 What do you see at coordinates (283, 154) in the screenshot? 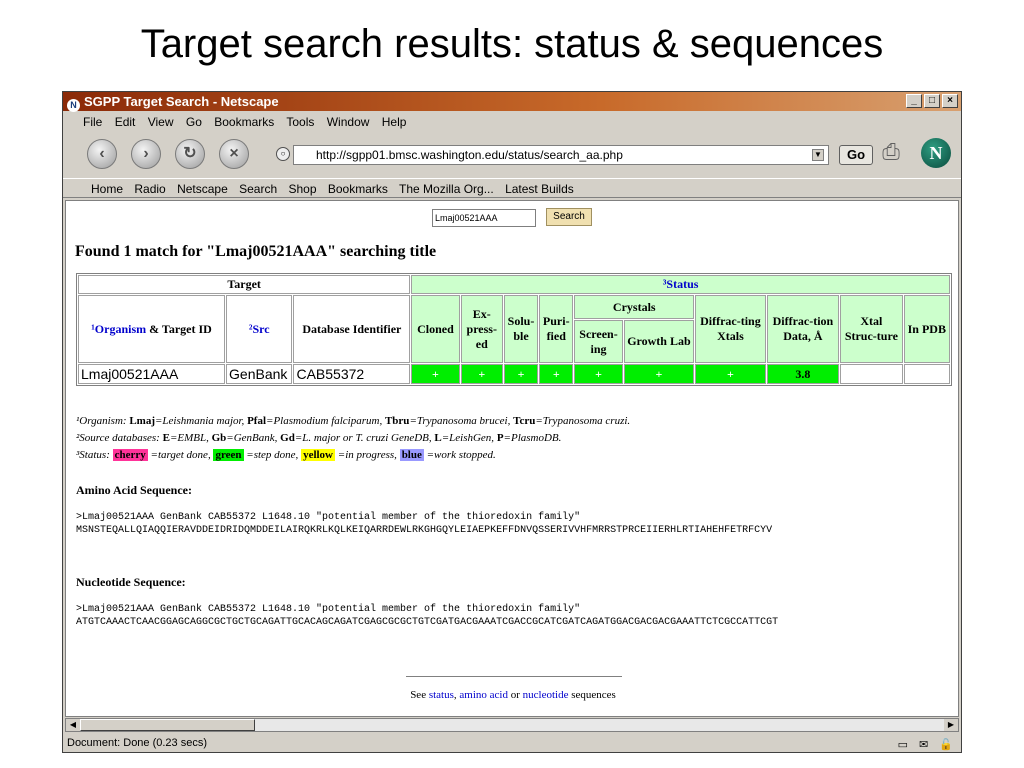
I see `site-icon: ○` at bounding box center [283, 154].